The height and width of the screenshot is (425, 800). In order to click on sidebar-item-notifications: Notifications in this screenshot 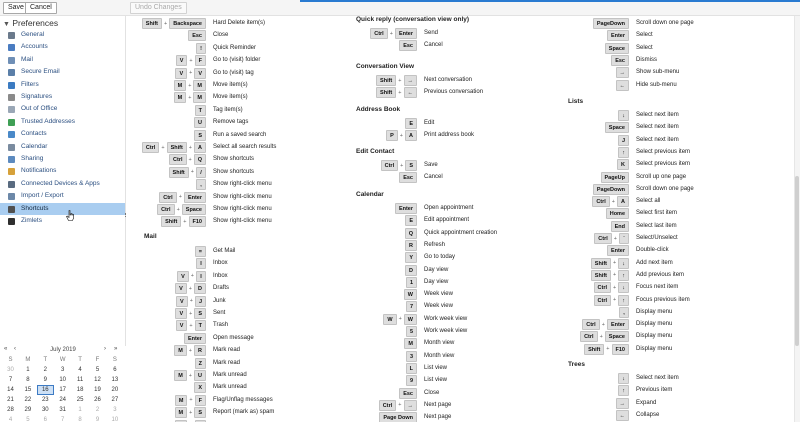, I will do `click(62, 171)`.